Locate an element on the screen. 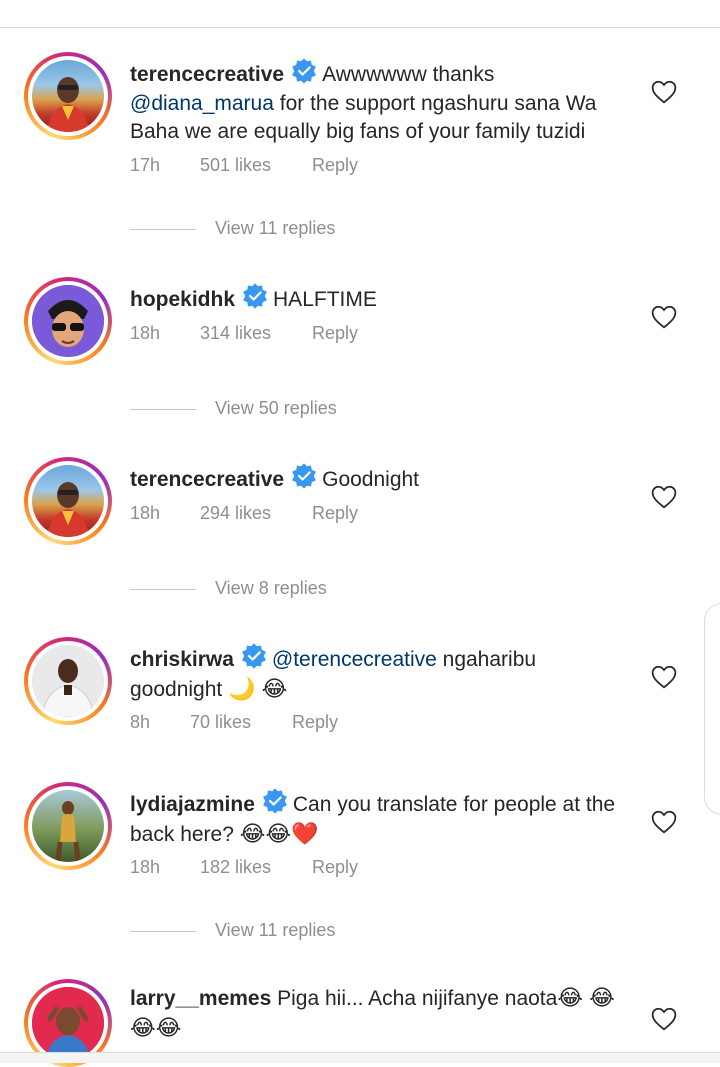 The image size is (720, 1067). comment-mention: @diana_marua is located at coordinates (202, 103).